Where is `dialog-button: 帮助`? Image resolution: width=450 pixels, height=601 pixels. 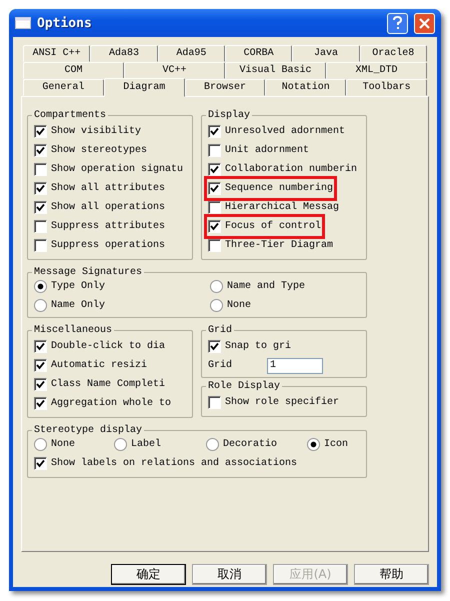
dialog-button: 帮助 is located at coordinates (391, 574).